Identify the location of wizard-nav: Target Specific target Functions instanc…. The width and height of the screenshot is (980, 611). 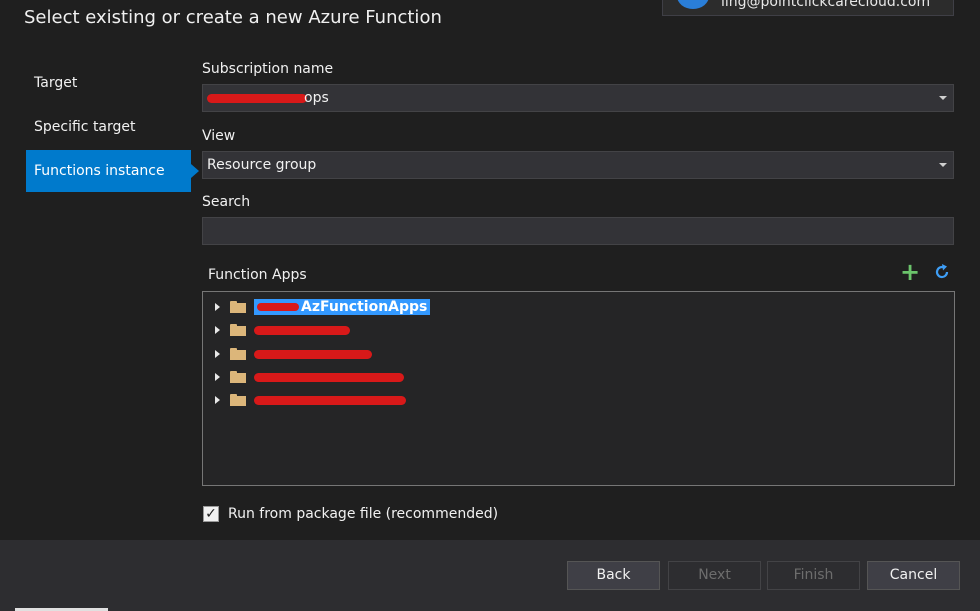
(112, 128).